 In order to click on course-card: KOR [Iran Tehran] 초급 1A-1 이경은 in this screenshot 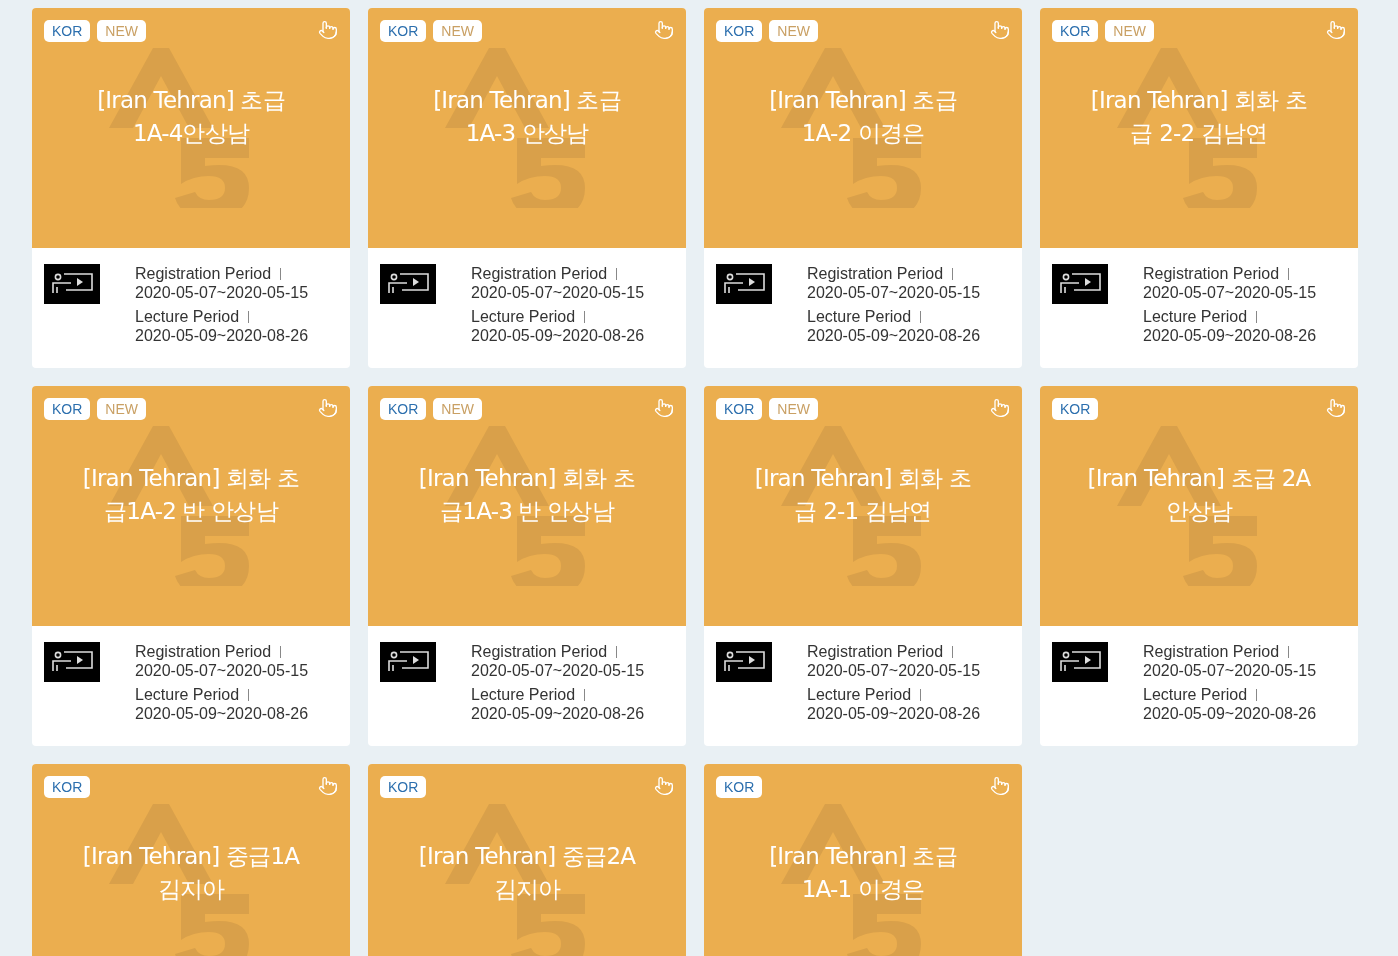, I will do `click(863, 860)`.